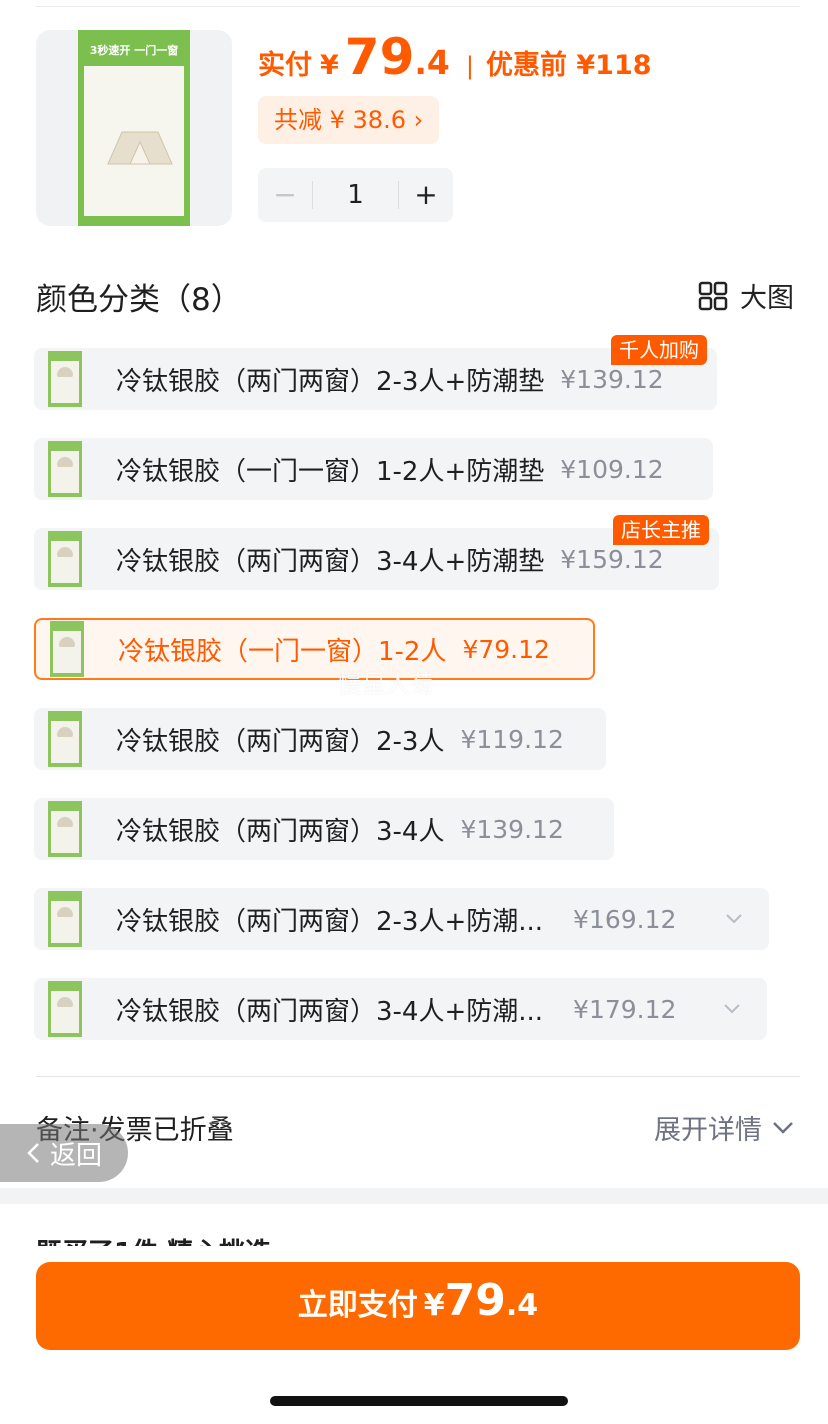  Describe the element at coordinates (434, 1305) in the screenshot. I see `pay-currency: ¥` at that location.